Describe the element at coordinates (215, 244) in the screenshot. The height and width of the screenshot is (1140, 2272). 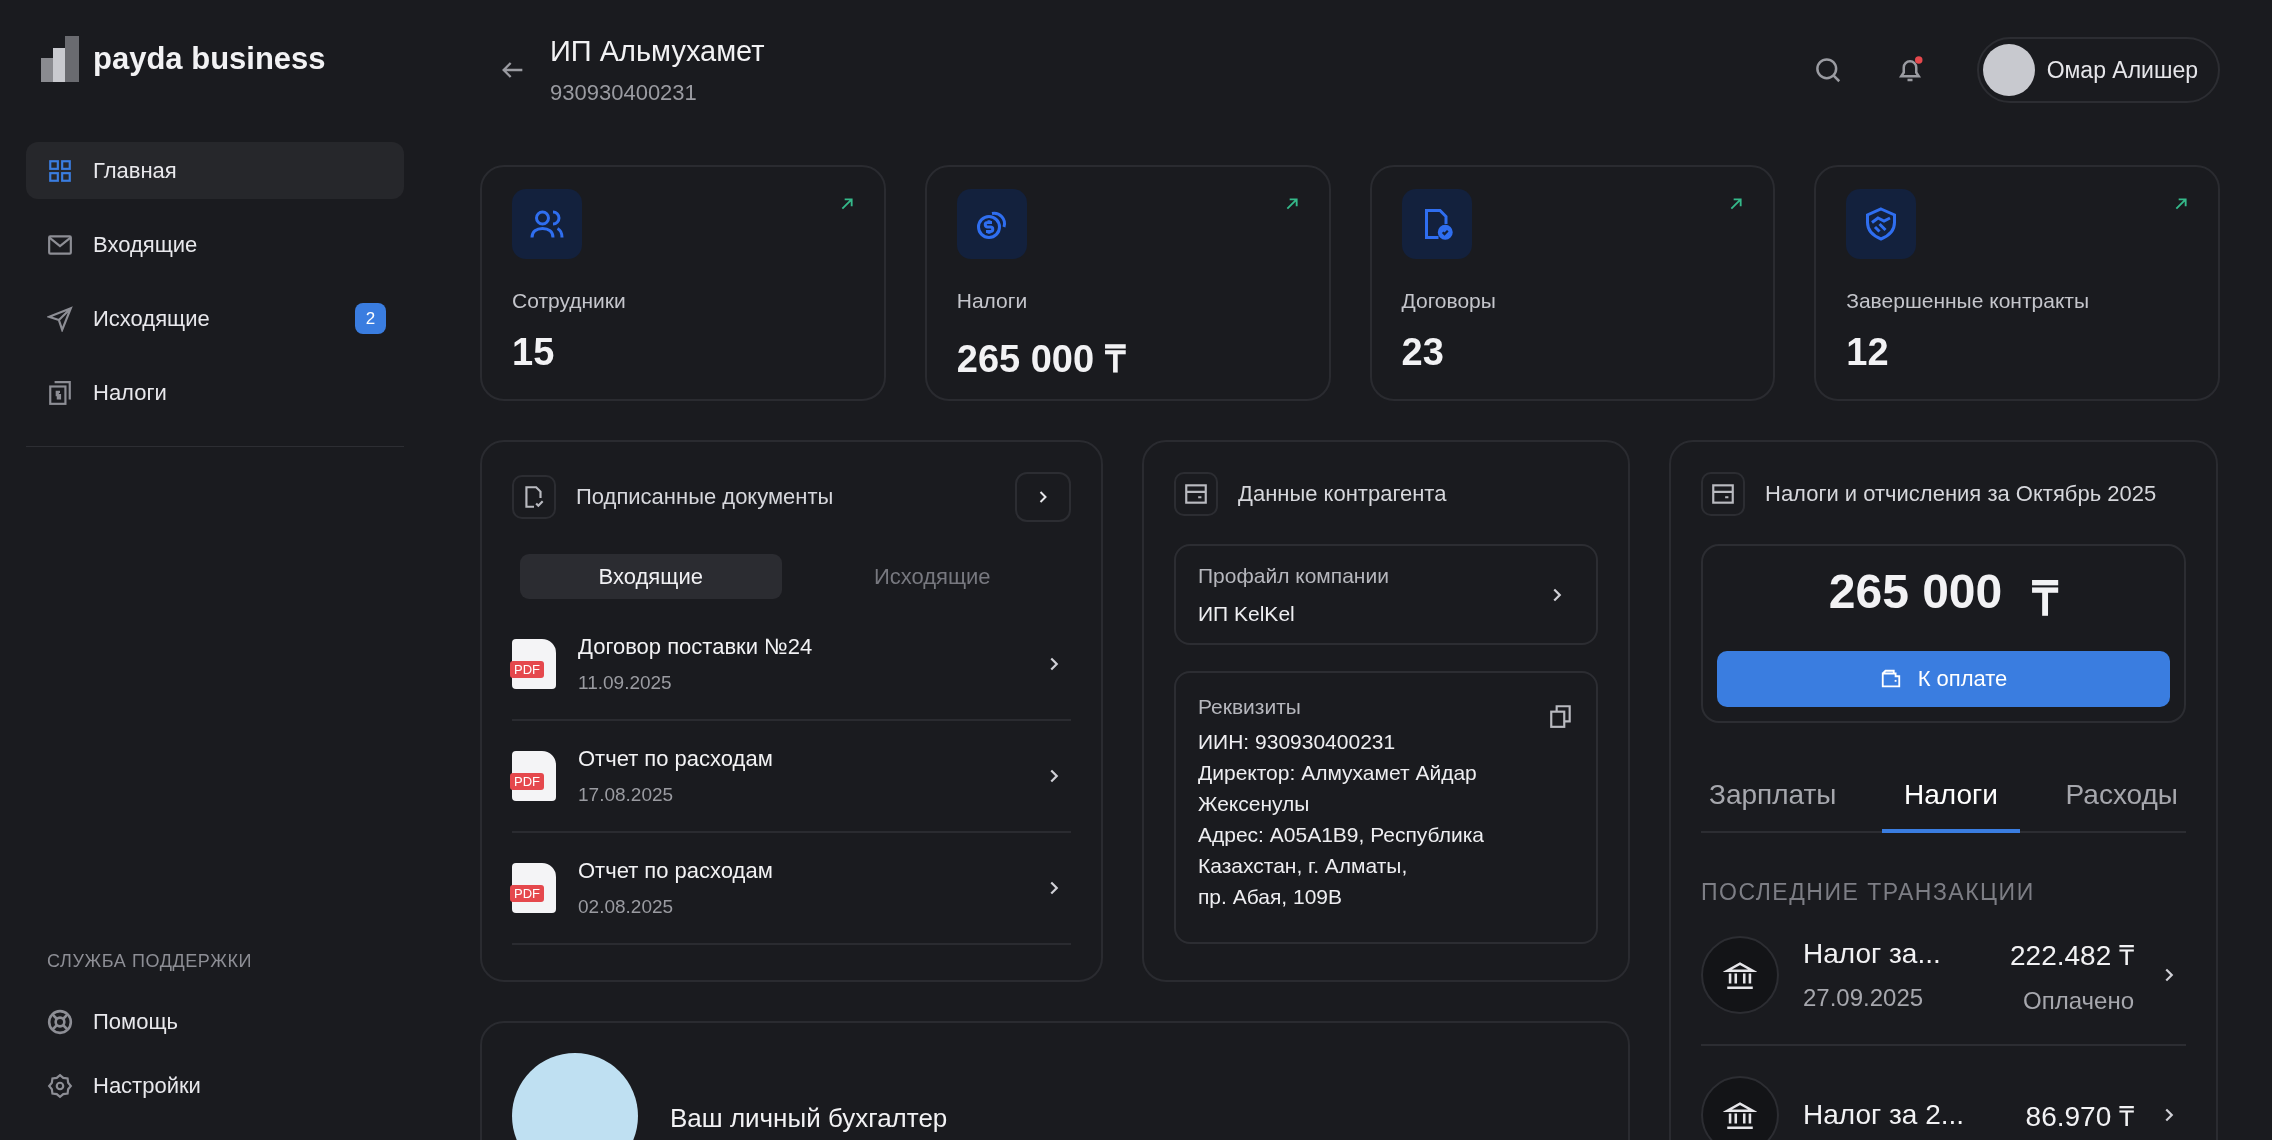
I see `nav-item: Входящие` at that location.